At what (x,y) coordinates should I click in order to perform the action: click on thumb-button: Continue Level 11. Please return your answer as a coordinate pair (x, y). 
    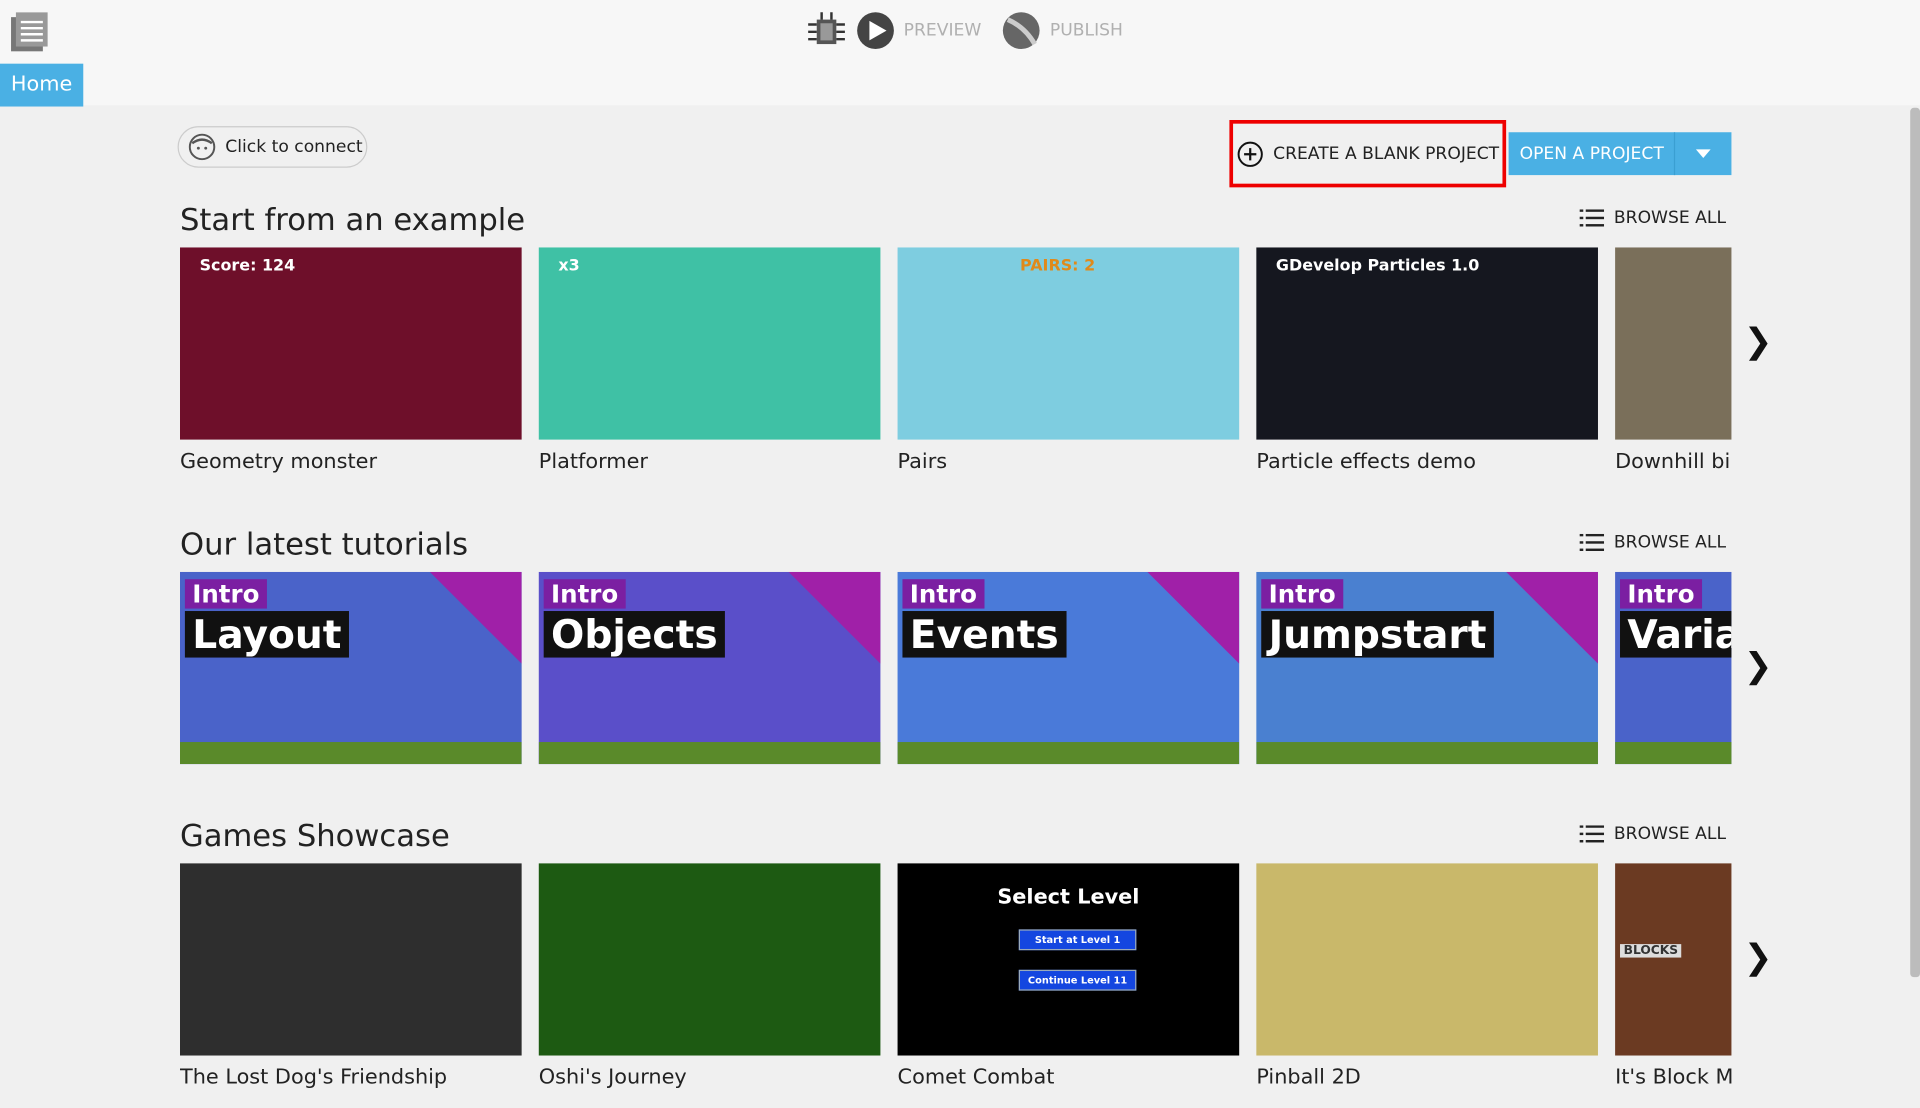
    Looking at the image, I should click on (1077, 980).